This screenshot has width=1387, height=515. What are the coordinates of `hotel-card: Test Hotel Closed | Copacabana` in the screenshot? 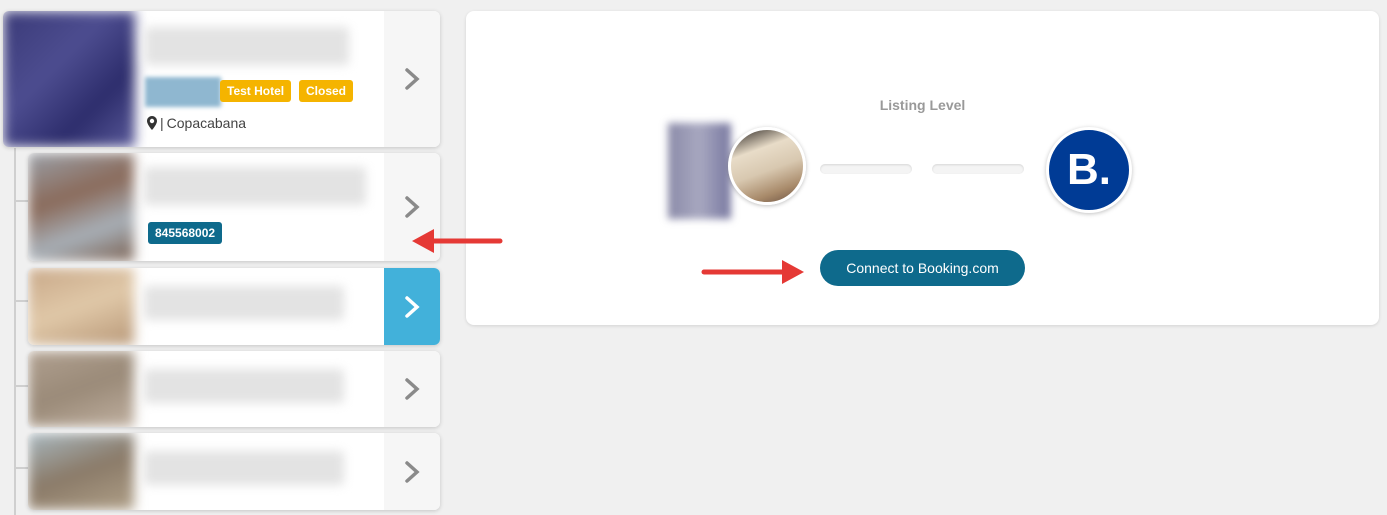 It's located at (221, 79).